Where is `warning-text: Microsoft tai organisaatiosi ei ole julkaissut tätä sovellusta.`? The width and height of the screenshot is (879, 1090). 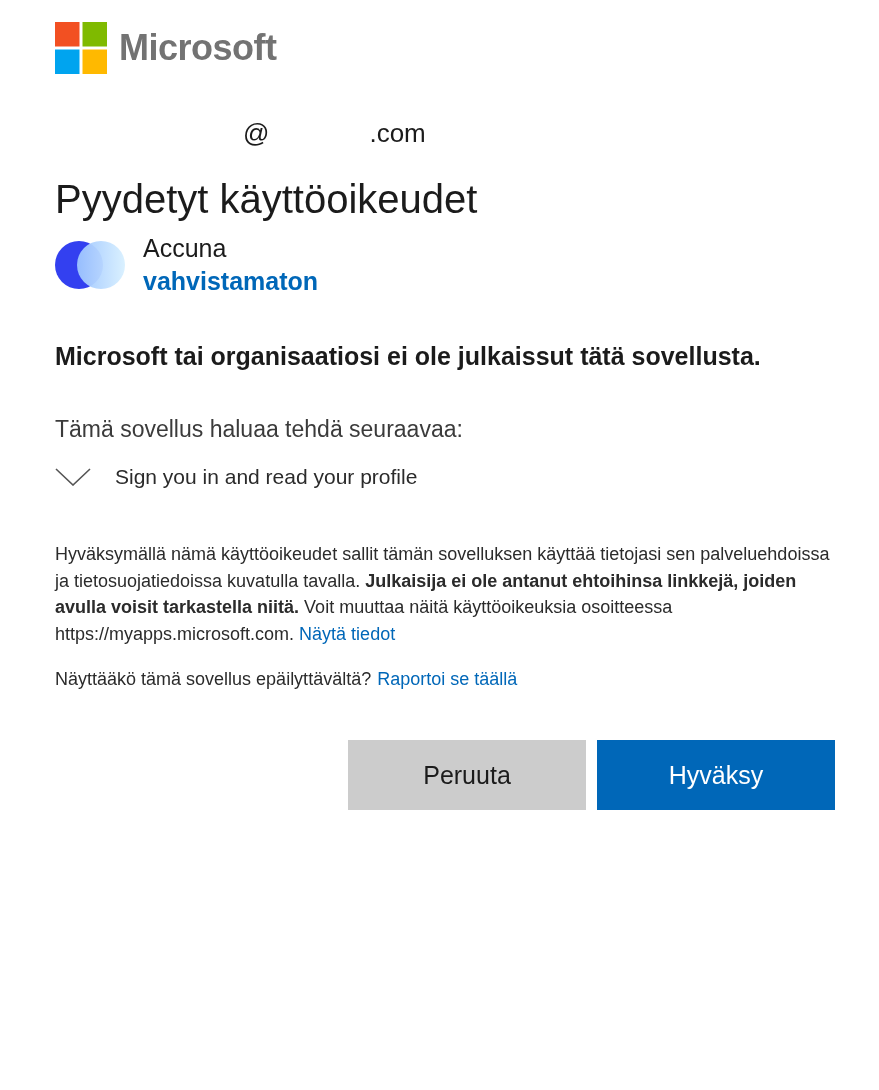 warning-text: Microsoft tai organisaatiosi ei ole julkaissut tätä sovellusta. is located at coordinates (408, 356).